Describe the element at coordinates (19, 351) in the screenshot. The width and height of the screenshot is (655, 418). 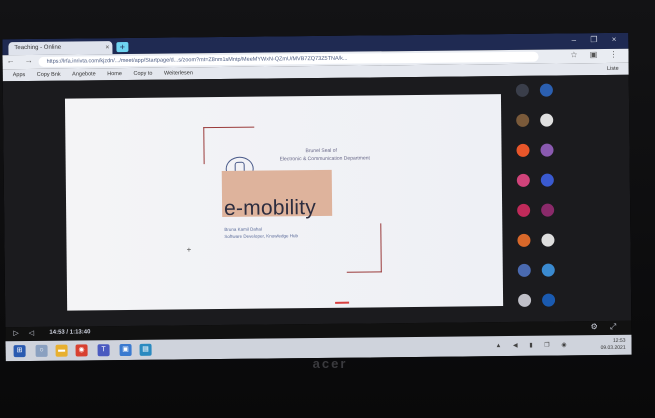
I see `start-icon: ⊞` at that location.